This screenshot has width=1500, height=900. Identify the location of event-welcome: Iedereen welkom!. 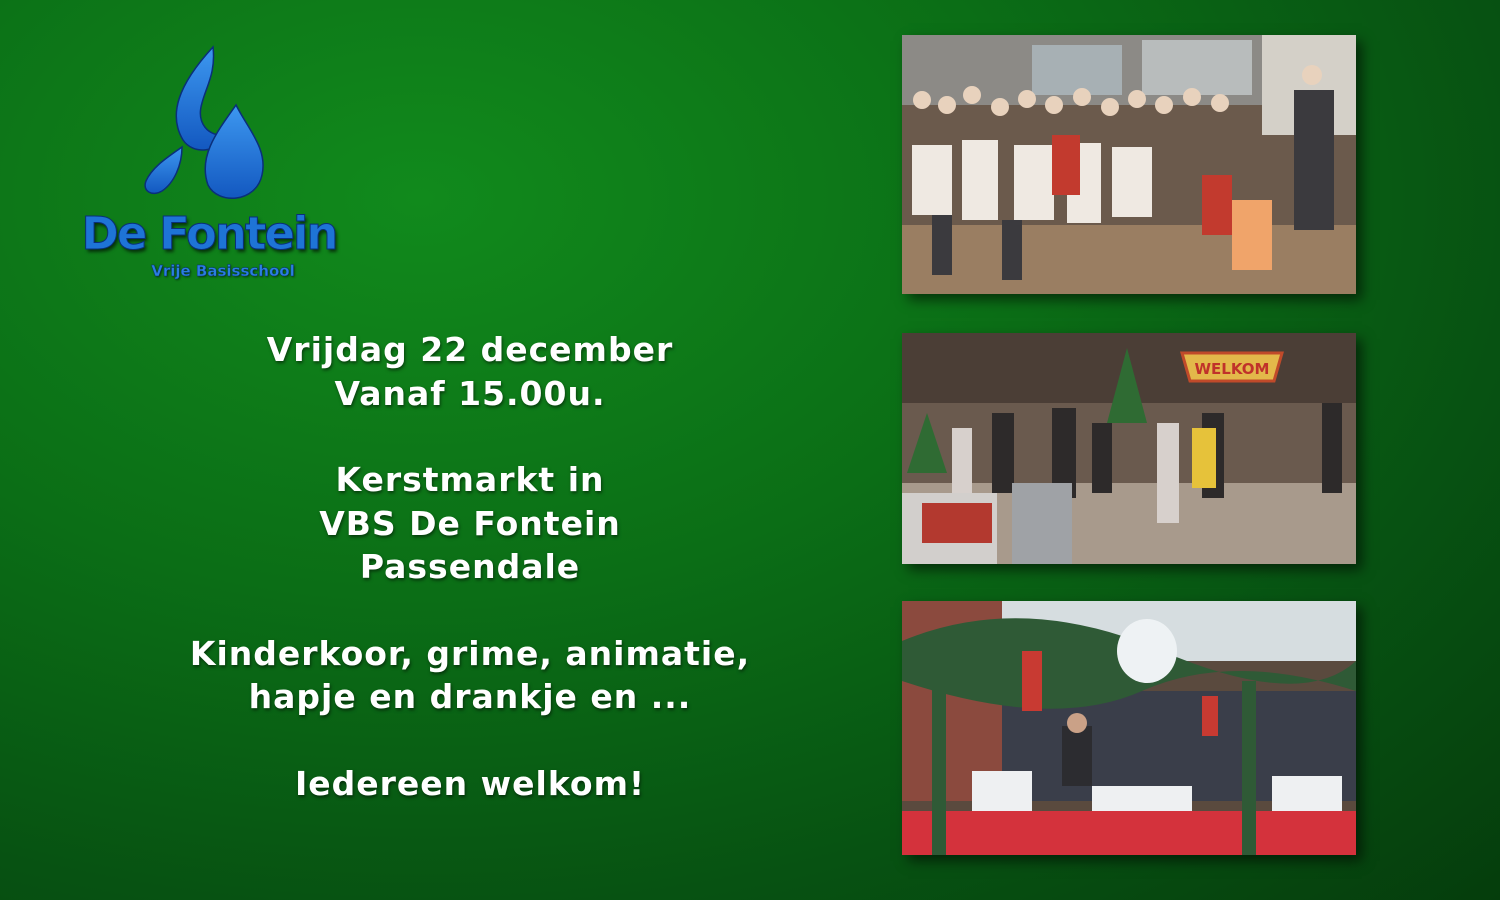
(470, 783).